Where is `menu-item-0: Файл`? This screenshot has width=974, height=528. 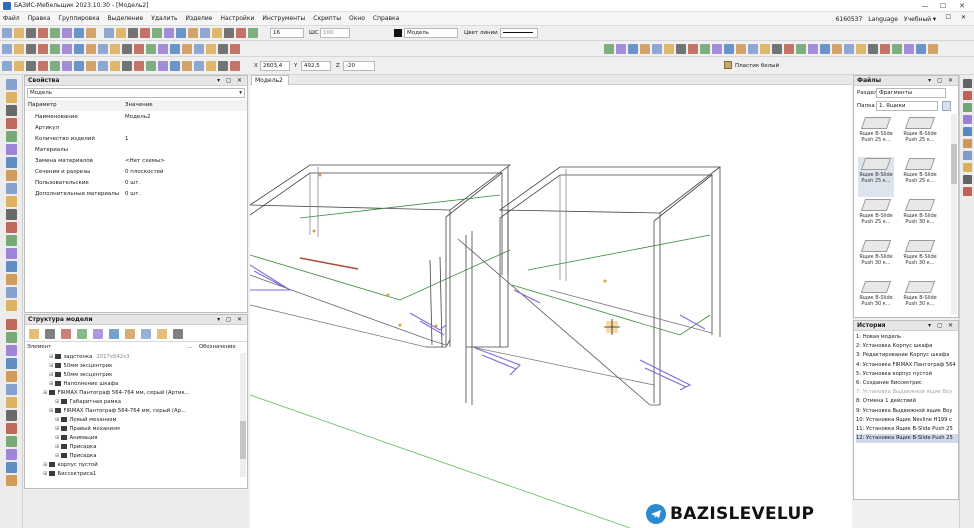 menu-item-0: Файл is located at coordinates (12, 19).